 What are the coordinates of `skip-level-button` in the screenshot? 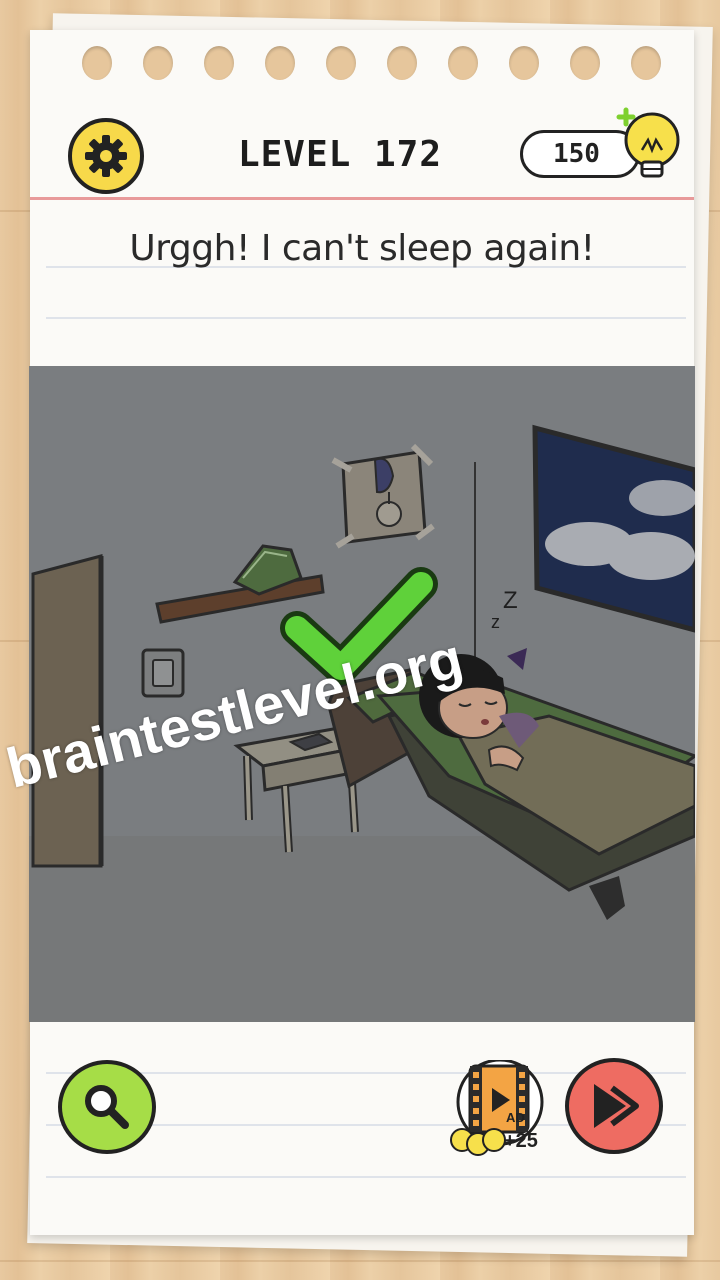 It's located at (614, 1106).